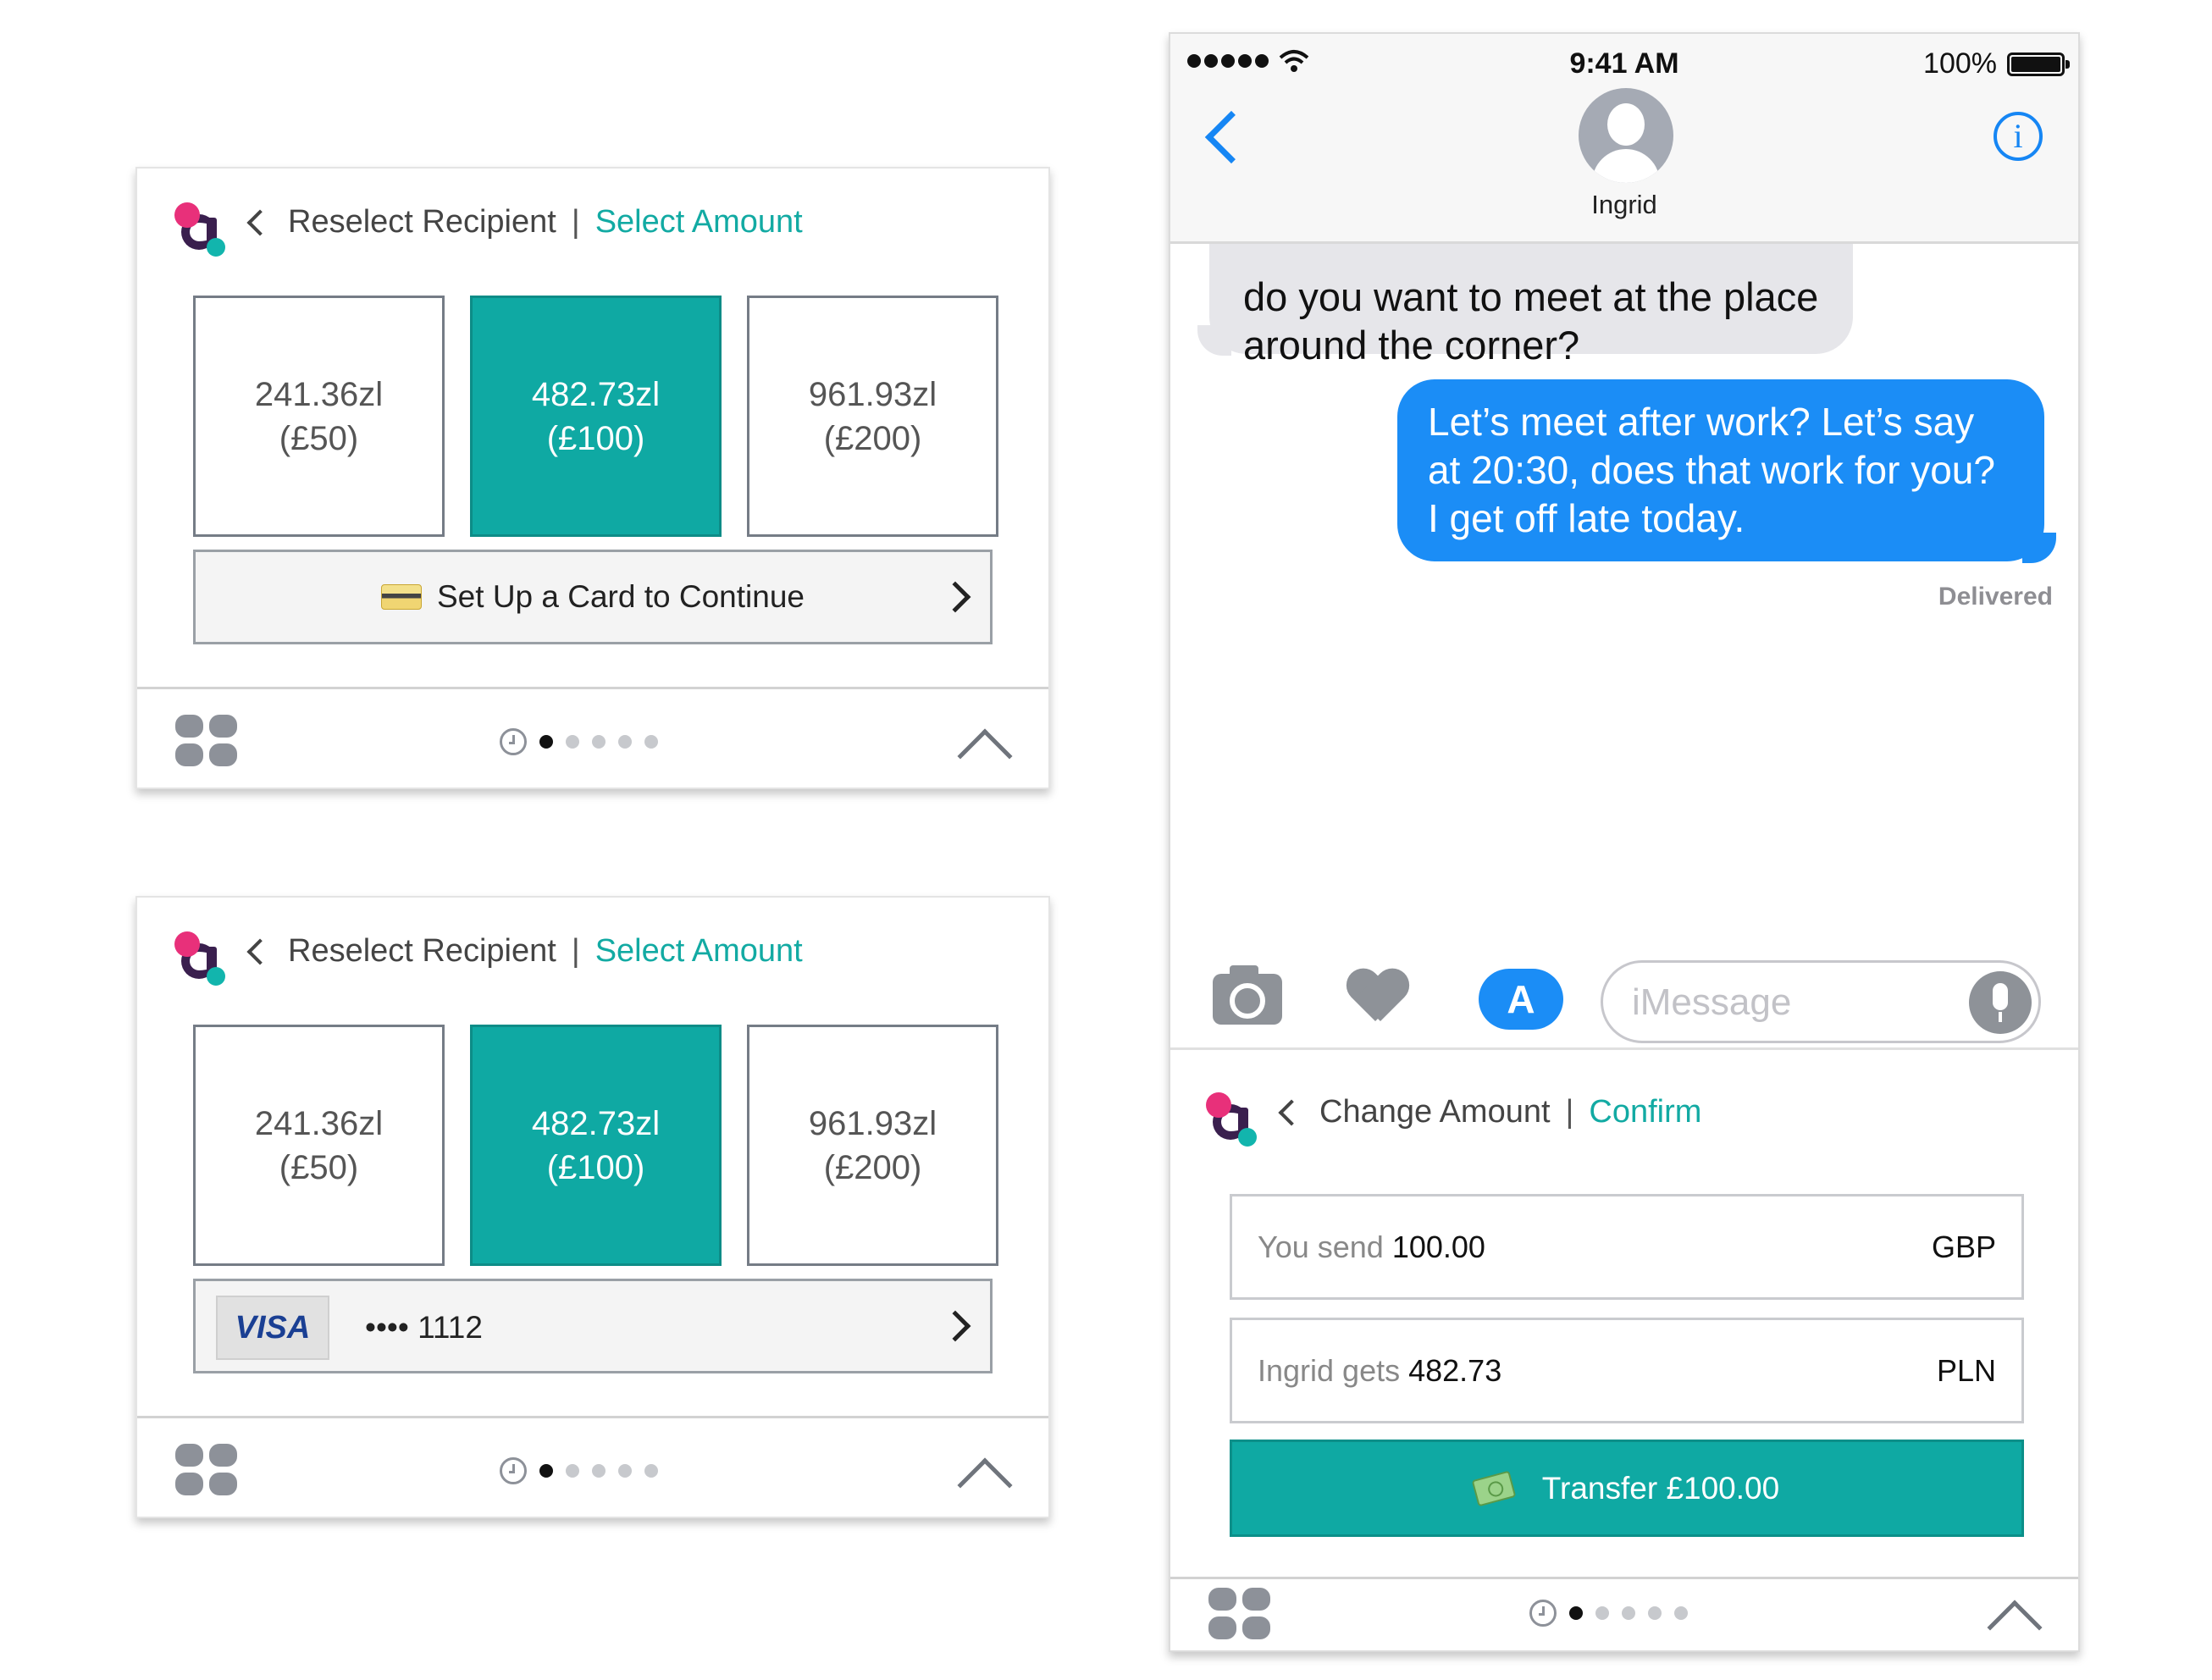 This screenshot has width=2212, height=1680. I want to click on current-step-label: Select Amount, so click(698, 222).